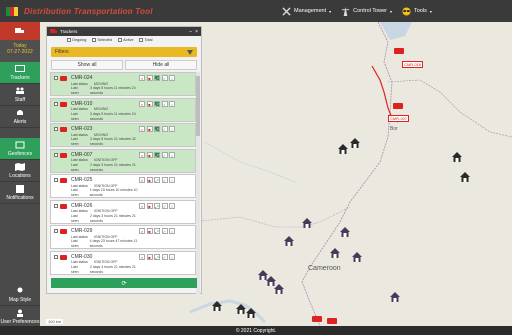  I want to click on close-icon: ×, so click(196, 32).